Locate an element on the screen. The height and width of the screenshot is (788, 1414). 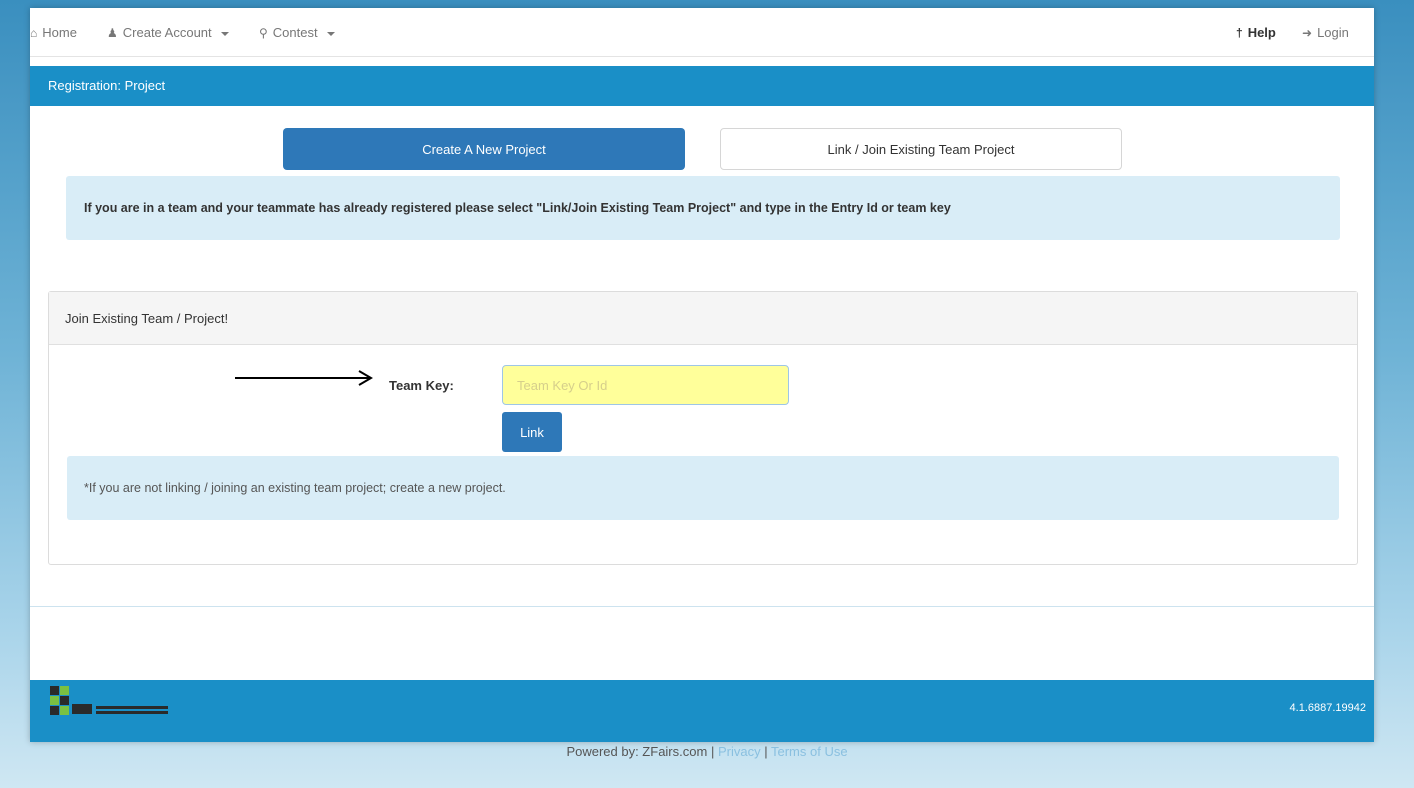
nav-home: ⌂ Home is located at coordinates (53, 32).